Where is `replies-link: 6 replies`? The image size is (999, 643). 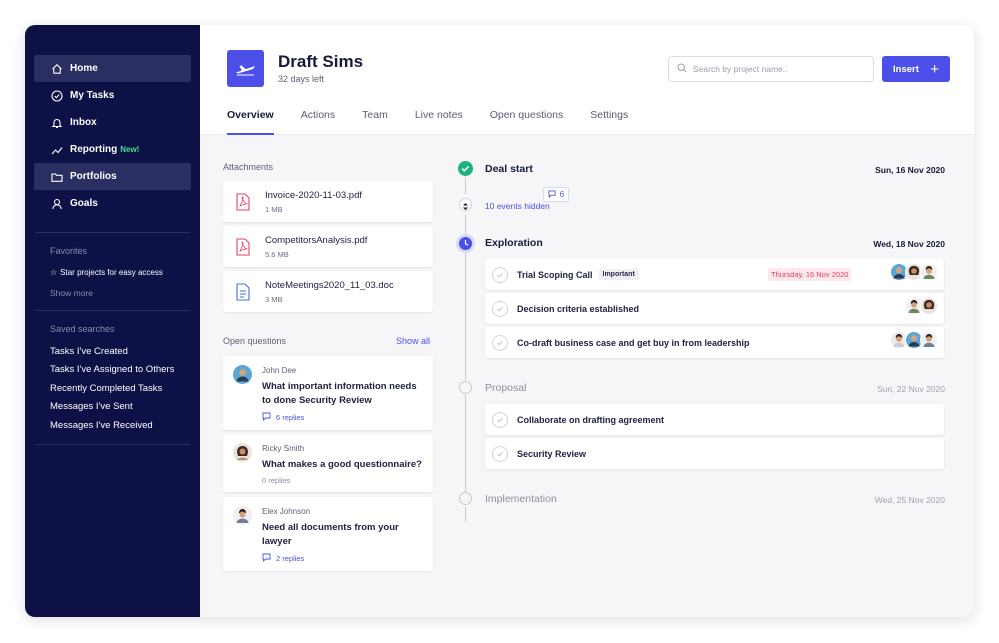 replies-link: 6 replies is located at coordinates (283, 417).